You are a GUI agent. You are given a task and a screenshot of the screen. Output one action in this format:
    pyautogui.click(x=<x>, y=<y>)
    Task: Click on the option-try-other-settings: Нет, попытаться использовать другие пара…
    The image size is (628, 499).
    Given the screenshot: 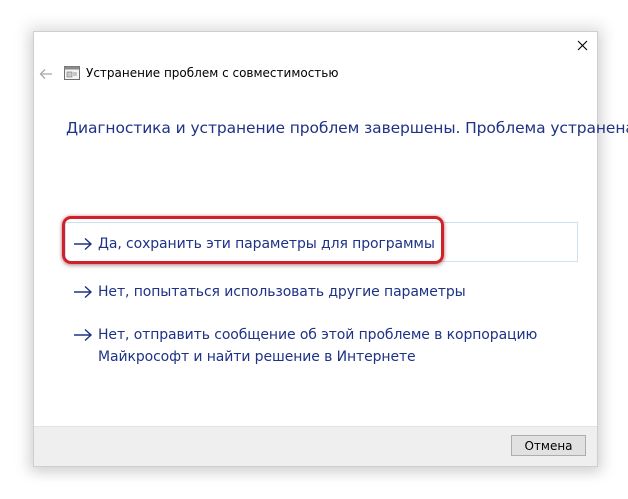 What is the action you would take?
    pyautogui.click(x=269, y=292)
    